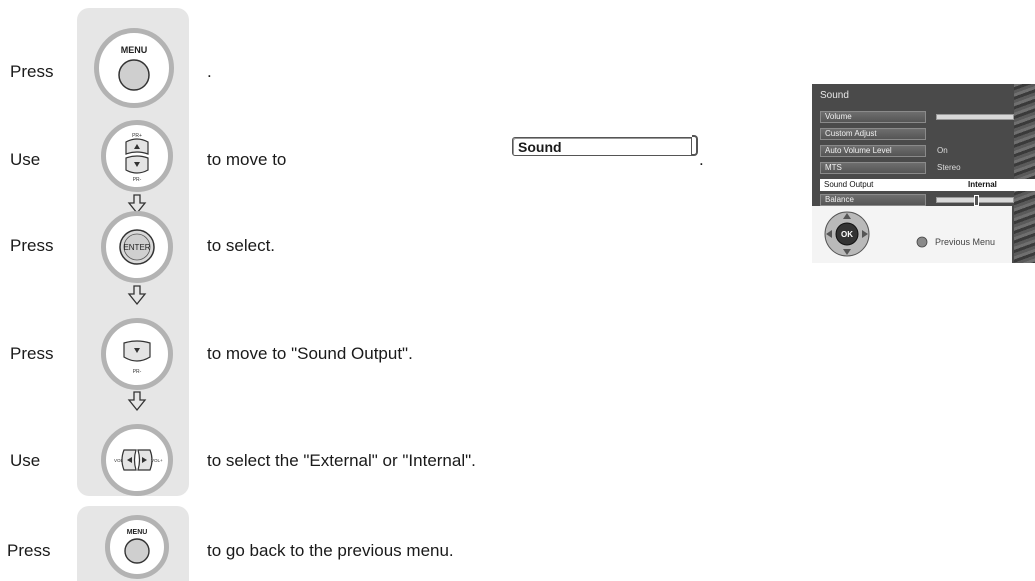 The width and height of the screenshot is (1035, 581). I want to click on vol-leftright-button: VOL- VOL+, so click(137, 460).